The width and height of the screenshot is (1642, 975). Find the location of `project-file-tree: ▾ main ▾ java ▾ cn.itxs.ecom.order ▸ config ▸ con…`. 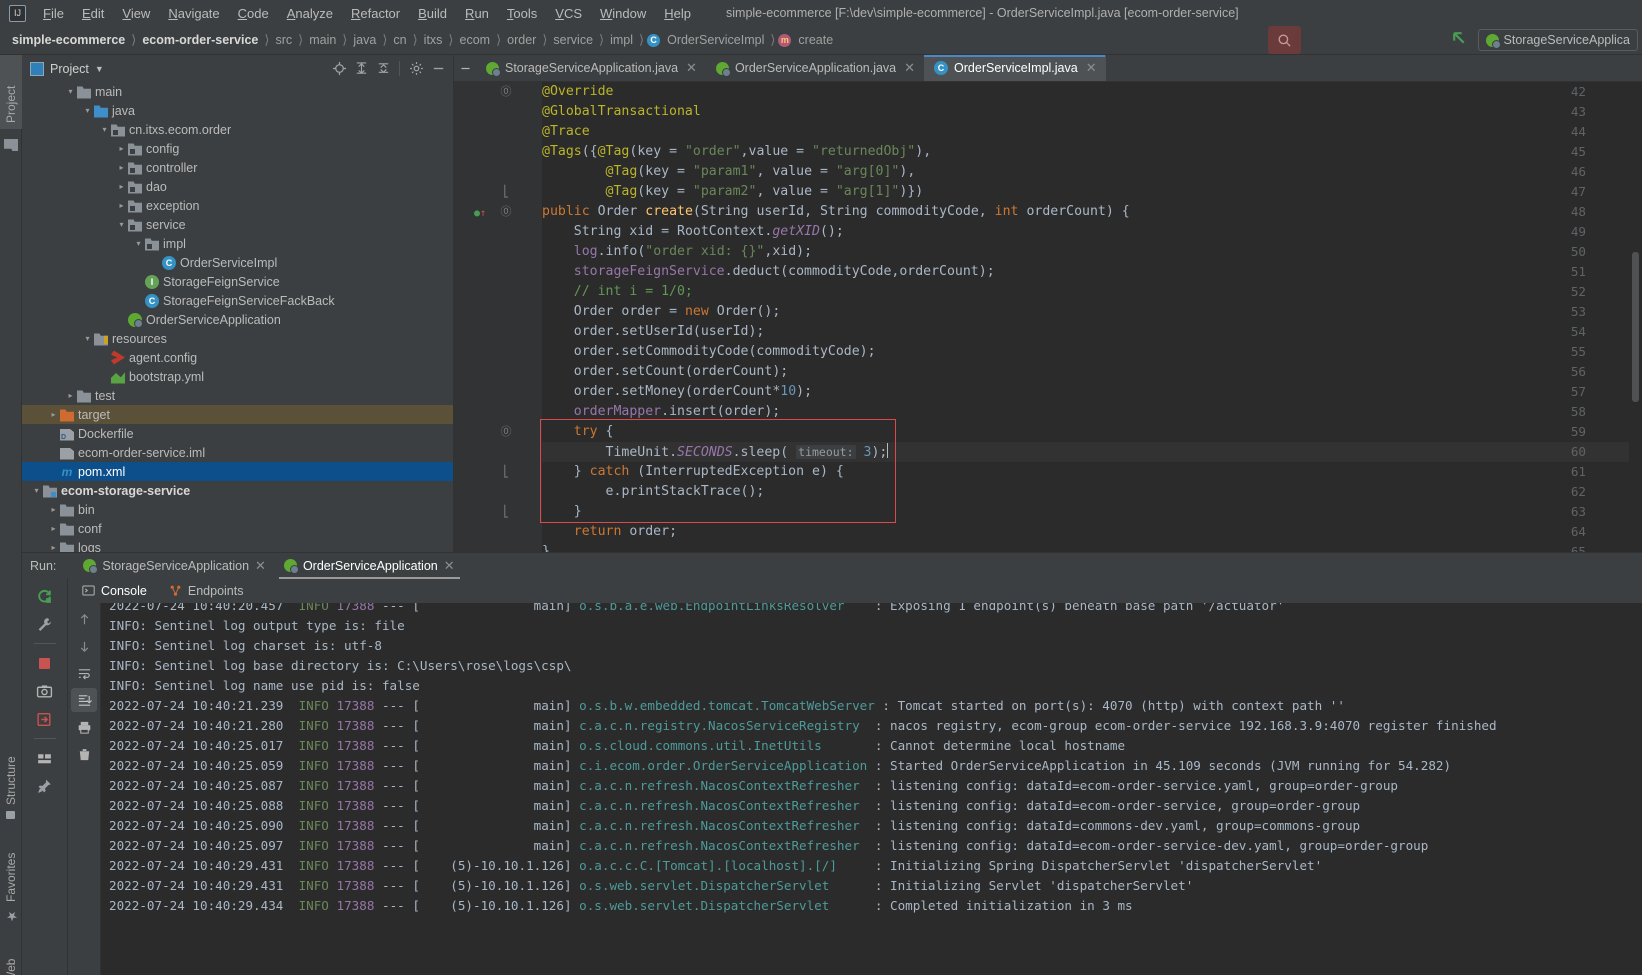

project-file-tree: ▾ main ▾ java ▾ cn.itxs.ecom.order ▸ config ▸ con… is located at coordinates (237, 317).